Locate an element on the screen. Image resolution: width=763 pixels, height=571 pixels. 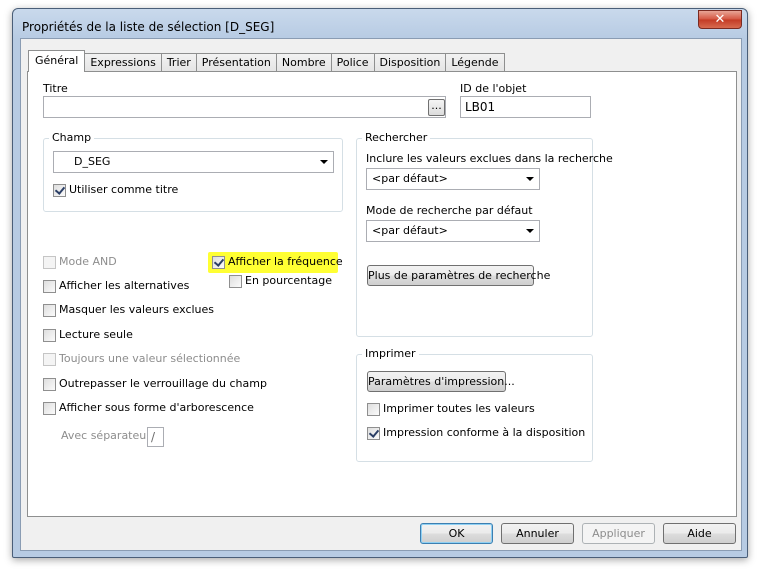
tab-caption: Légende is located at coordinates (475, 62).